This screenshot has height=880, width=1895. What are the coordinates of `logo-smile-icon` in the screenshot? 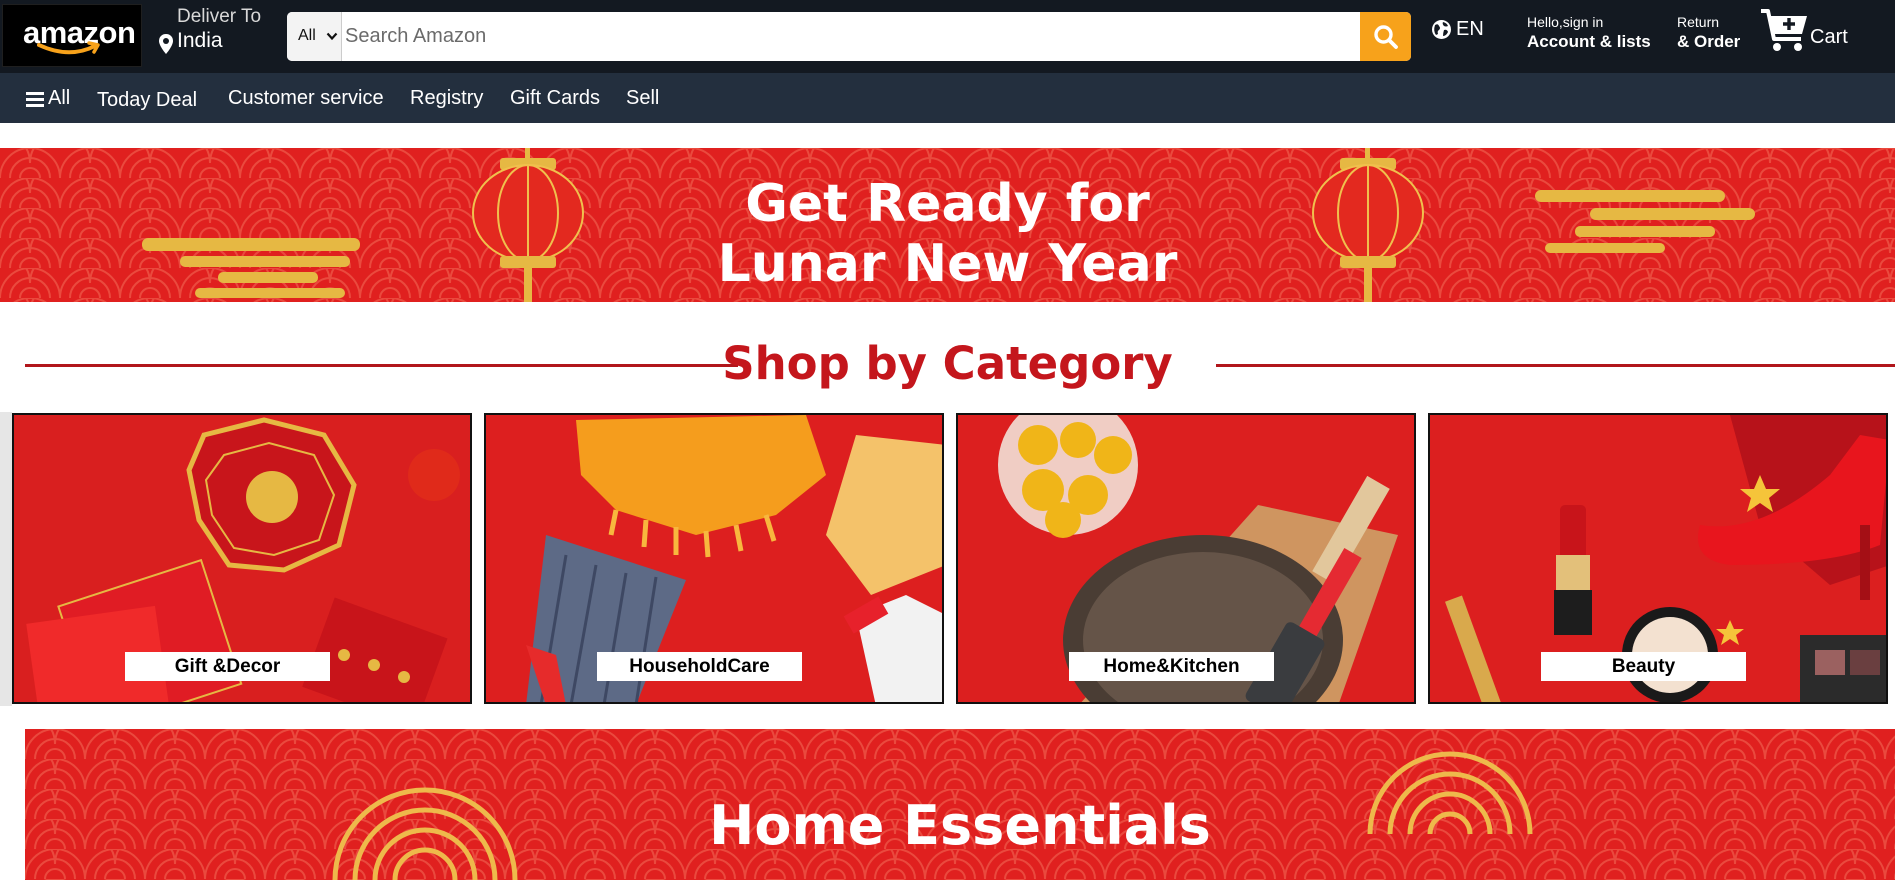 It's located at (68, 48).